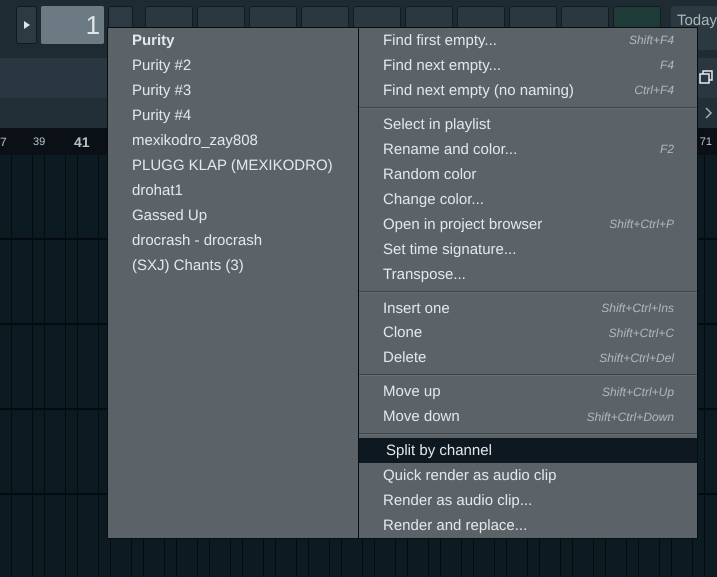 This screenshot has height=577, width=717. I want to click on today-label: Today, so click(696, 20).